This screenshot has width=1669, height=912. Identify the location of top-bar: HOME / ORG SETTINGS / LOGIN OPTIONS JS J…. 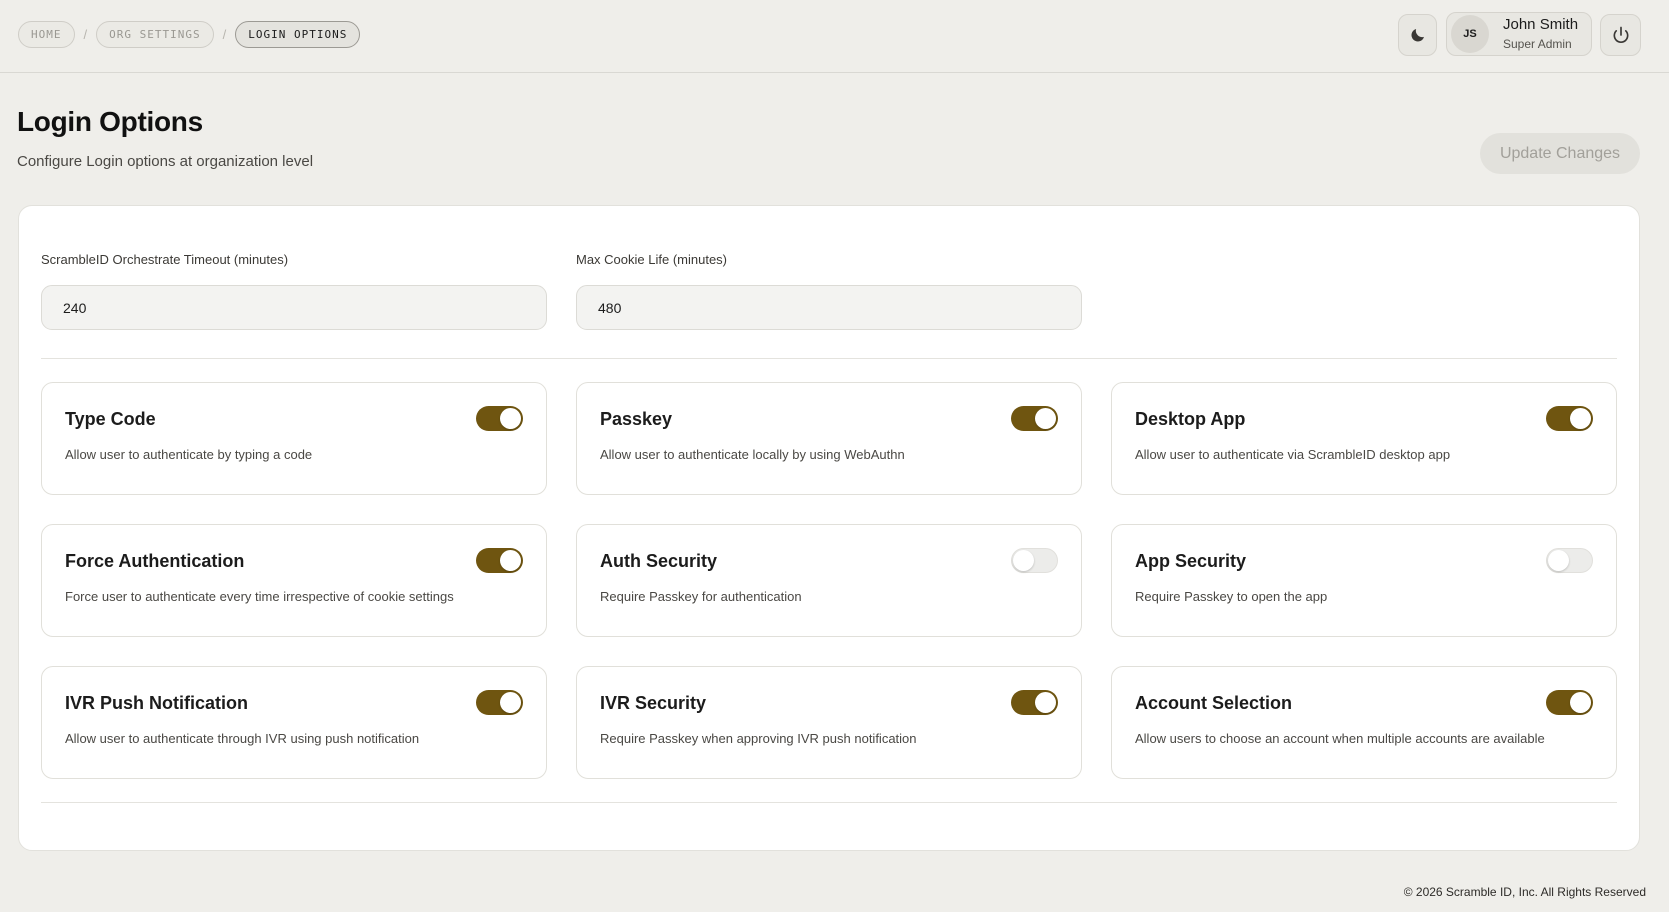
(834, 36).